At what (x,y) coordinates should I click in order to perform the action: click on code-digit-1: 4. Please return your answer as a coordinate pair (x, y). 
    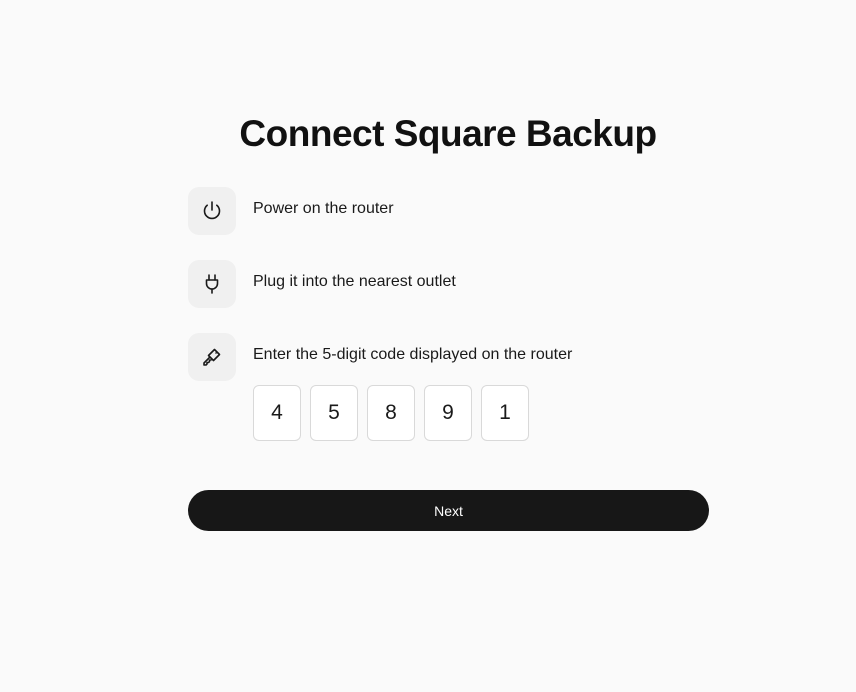
    Looking at the image, I should click on (277, 413).